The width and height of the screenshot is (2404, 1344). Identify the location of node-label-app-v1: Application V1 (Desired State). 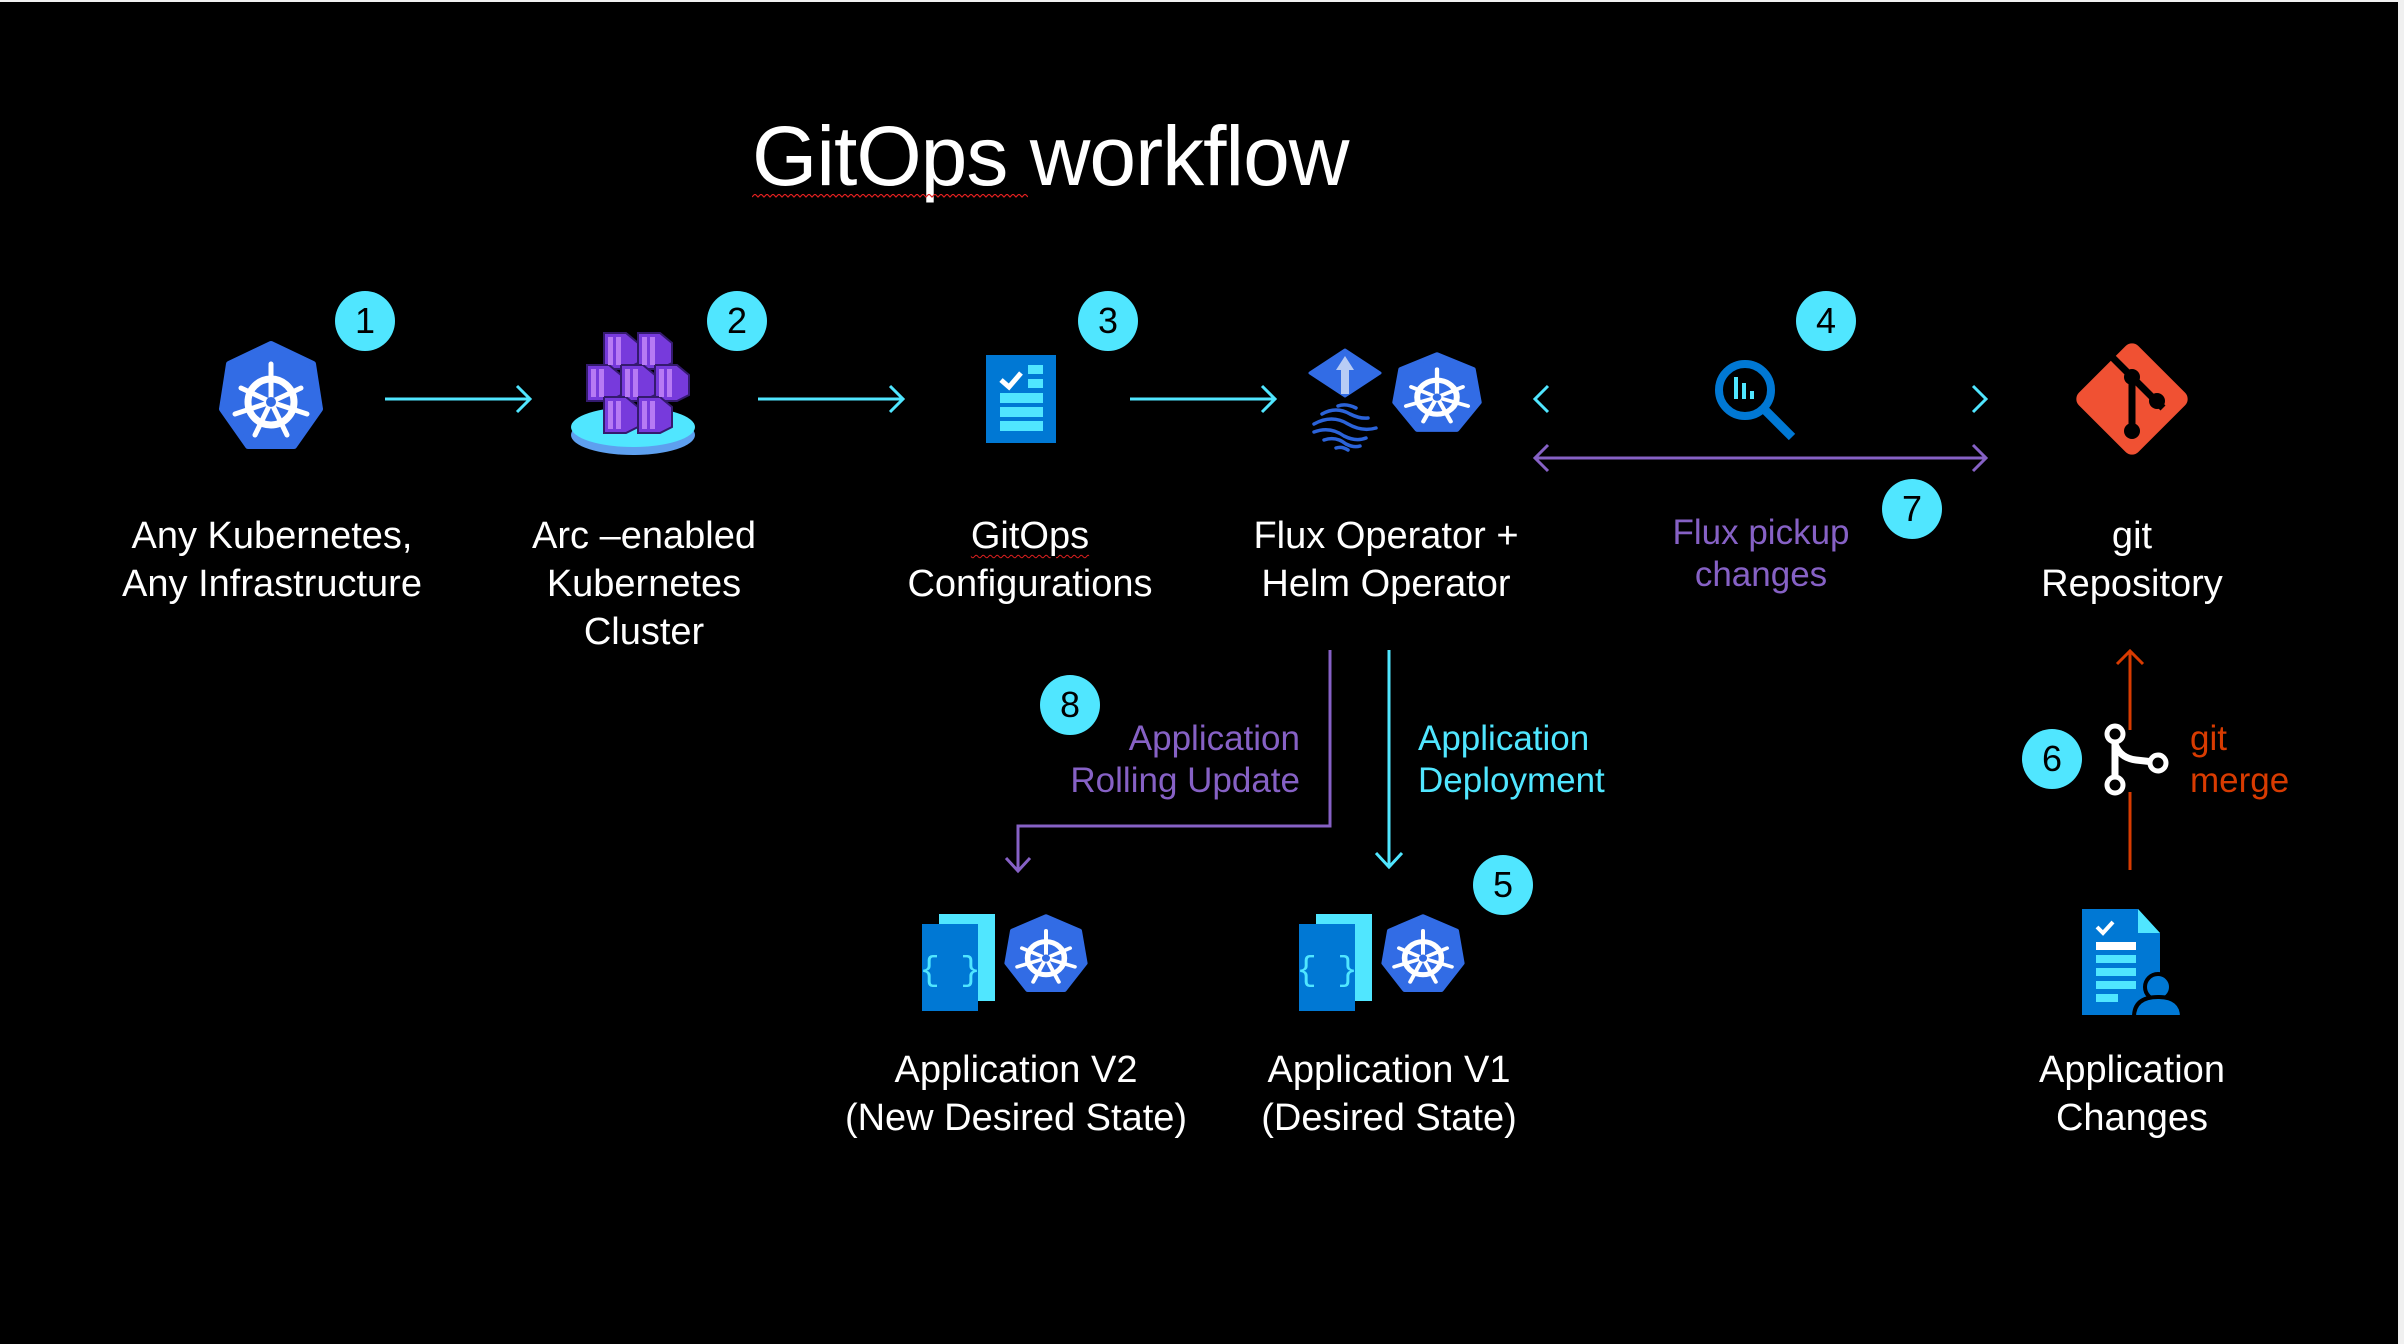
(1389, 1094).